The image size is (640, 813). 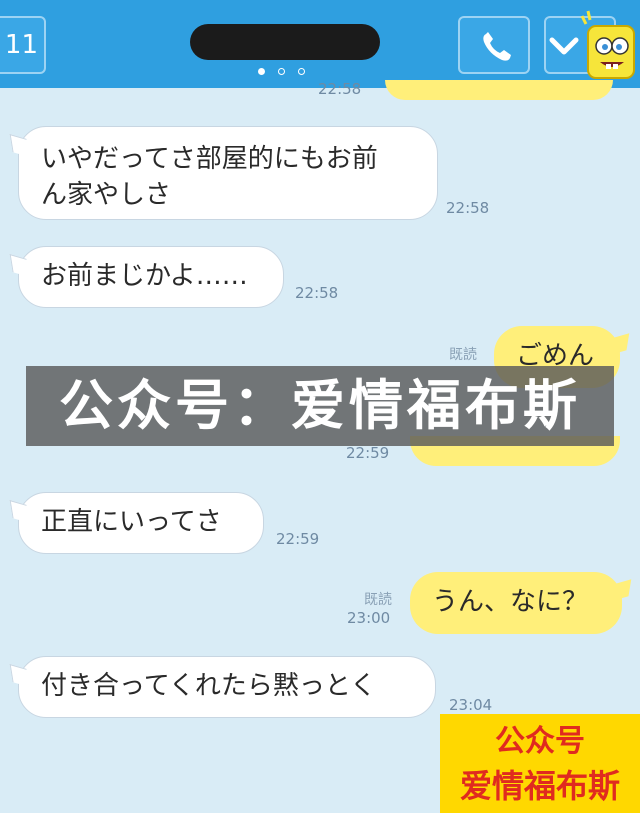 What do you see at coordinates (131, 522) in the screenshot?
I see `message-text: 正直にいってさ` at bounding box center [131, 522].